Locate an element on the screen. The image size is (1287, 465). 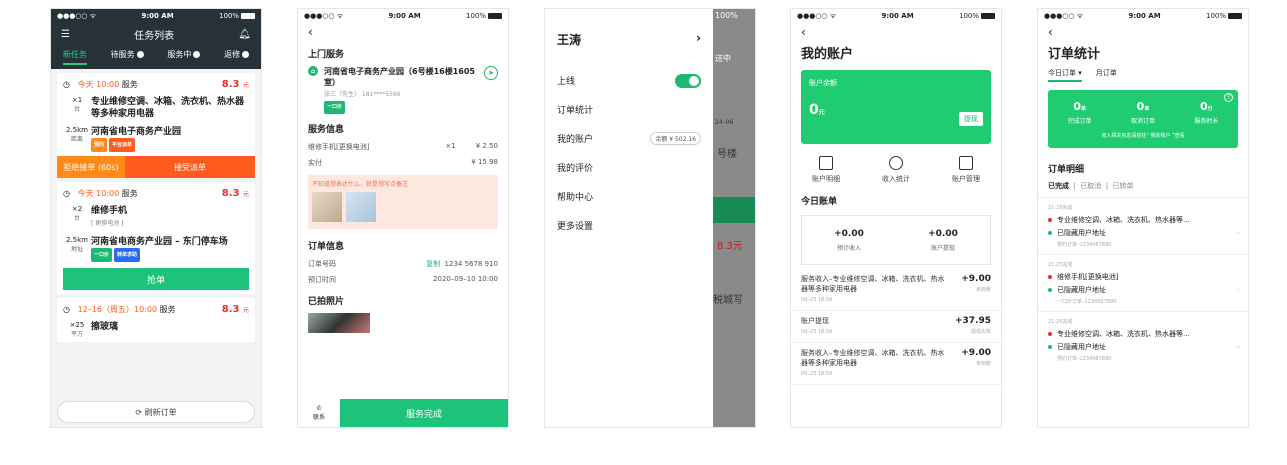
tabs: 新任务 待服务 服务中 返修 is located at coordinates (156, 55).